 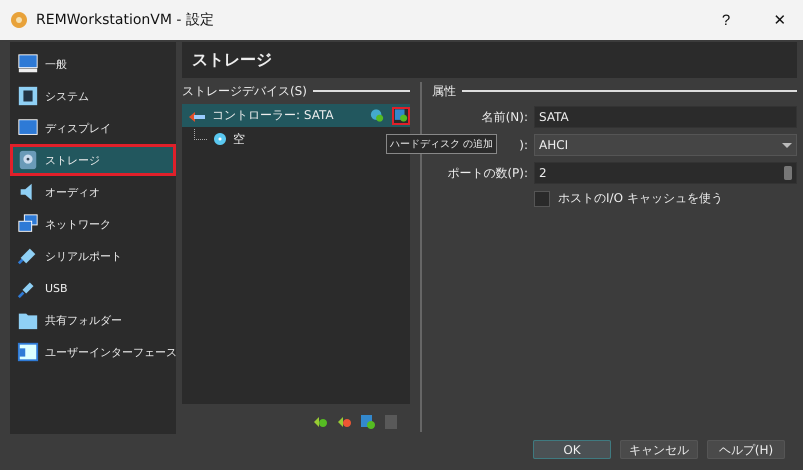 I want to click on field-label: ポートの数(P):, so click(x=487, y=173).